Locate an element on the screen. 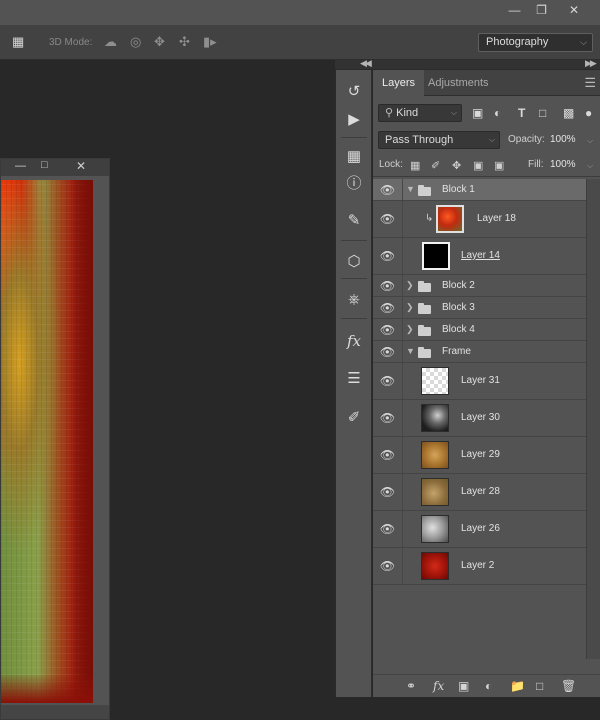 This screenshot has width=600, height=720. scale-video-icon: ▮▸ is located at coordinates (210, 42).